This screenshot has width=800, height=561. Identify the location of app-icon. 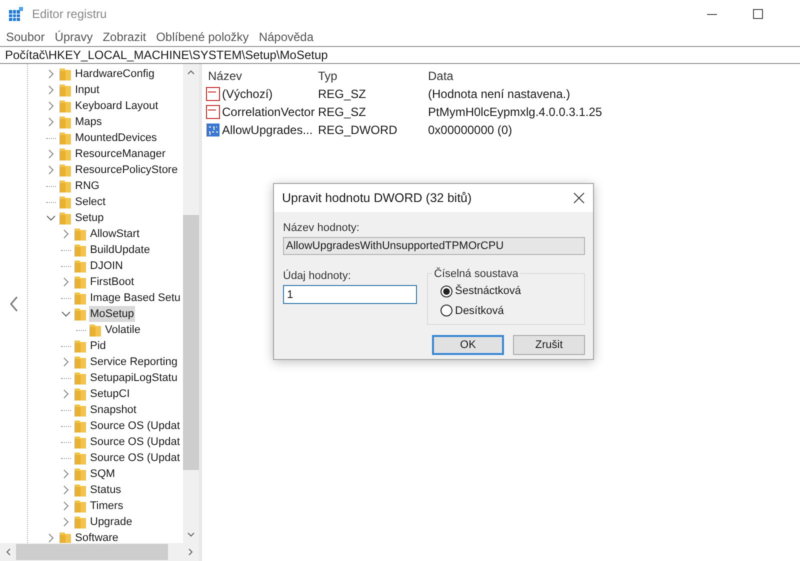
(16, 14).